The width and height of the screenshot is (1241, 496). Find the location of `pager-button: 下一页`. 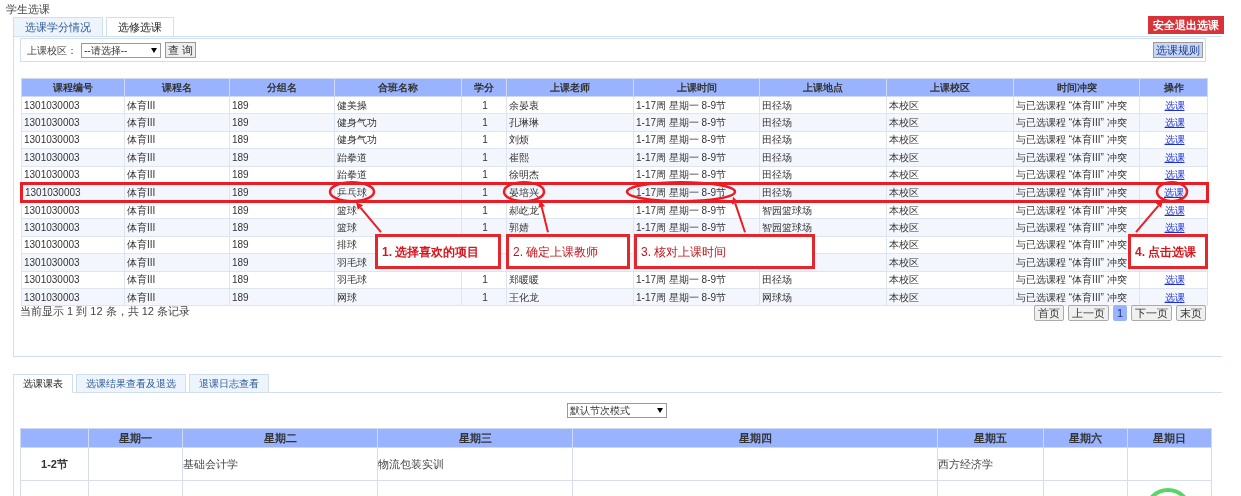

pager-button: 下一页 is located at coordinates (1151, 313).